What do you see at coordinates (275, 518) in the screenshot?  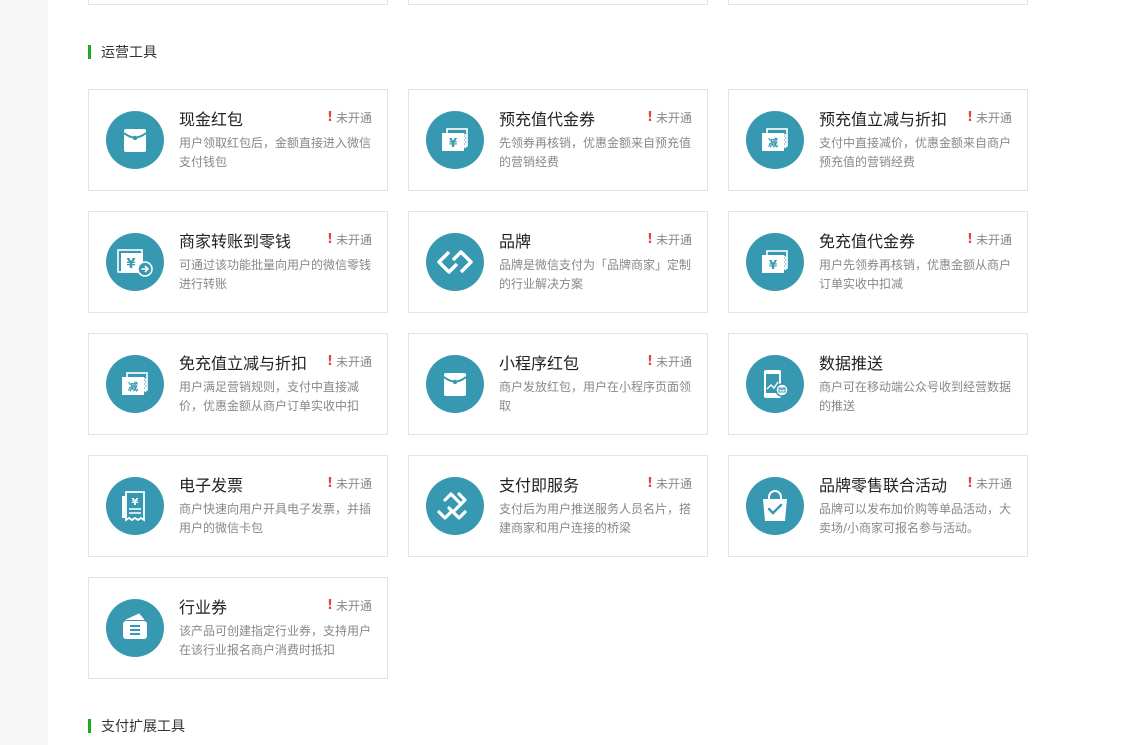 I see `tool-description: 商户快速向用户开具电子发票，并插用户的微信卡包` at bounding box center [275, 518].